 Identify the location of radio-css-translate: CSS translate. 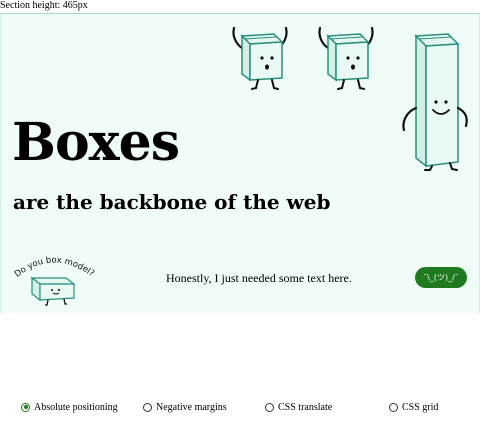
(298, 407).